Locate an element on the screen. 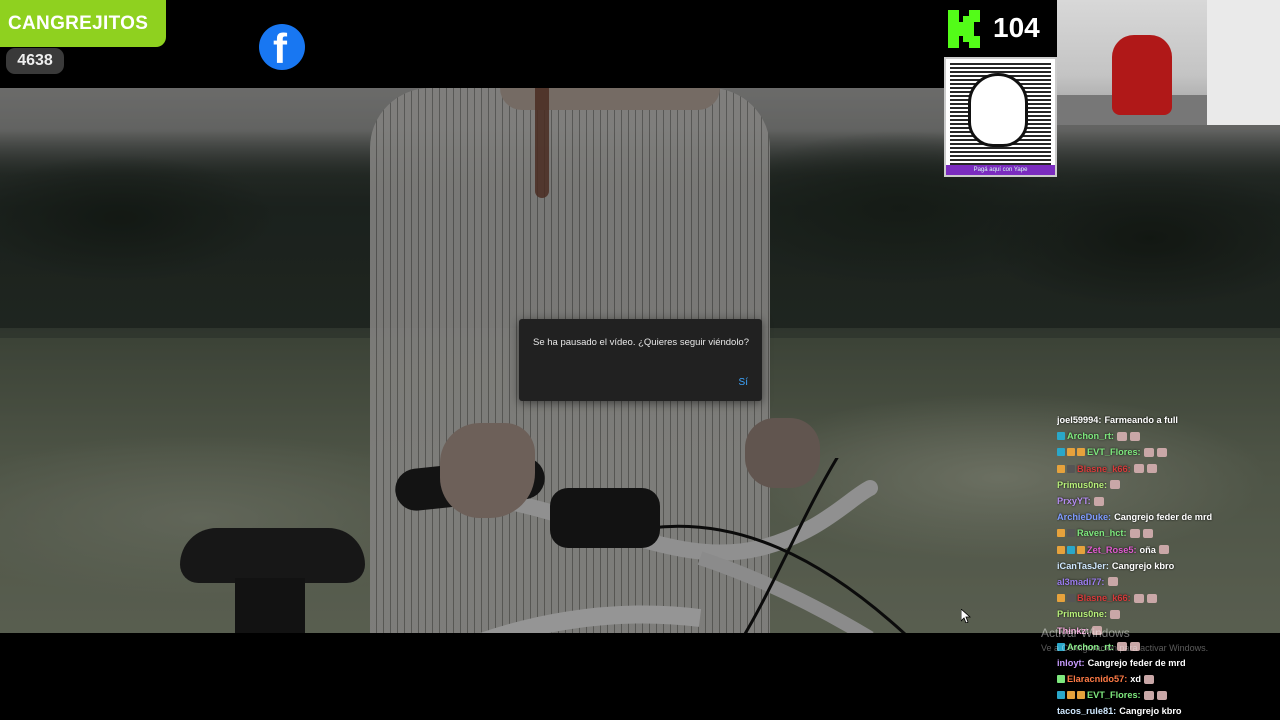 The width and height of the screenshot is (1280, 720). chat-message: iCanTasJer: Cangrejo kbro is located at coordinates (1168, 566).